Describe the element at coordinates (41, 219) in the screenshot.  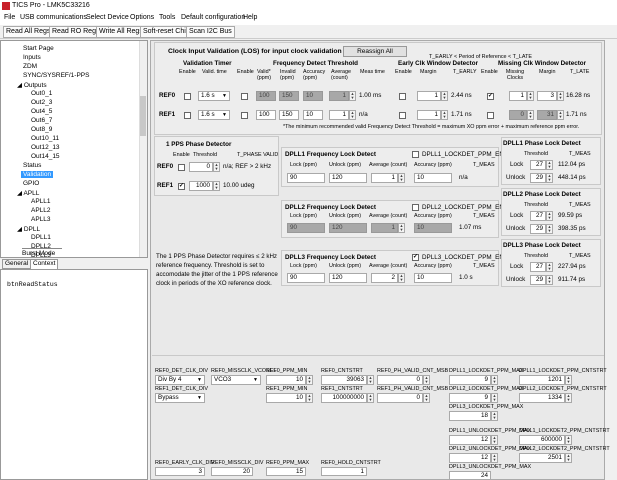
I see `tree-item-apll3: APLL3` at that location.